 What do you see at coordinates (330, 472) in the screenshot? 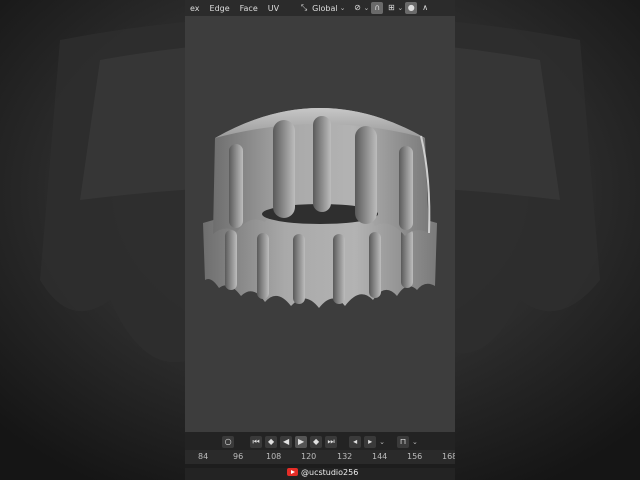
I see `creator-handle: @ucstudio256` at bounding box center [330, 472].